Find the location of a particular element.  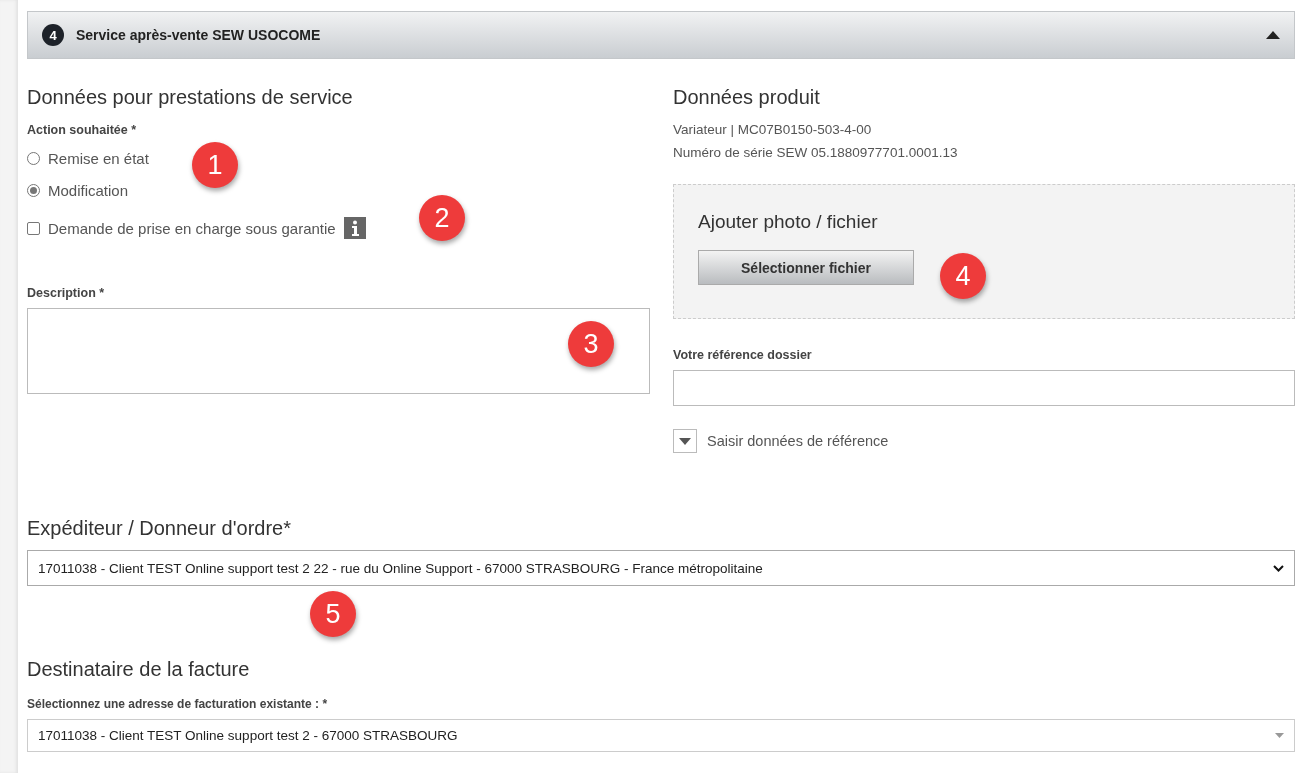

chevron-down-icon is located at coordinates (1278, 568).